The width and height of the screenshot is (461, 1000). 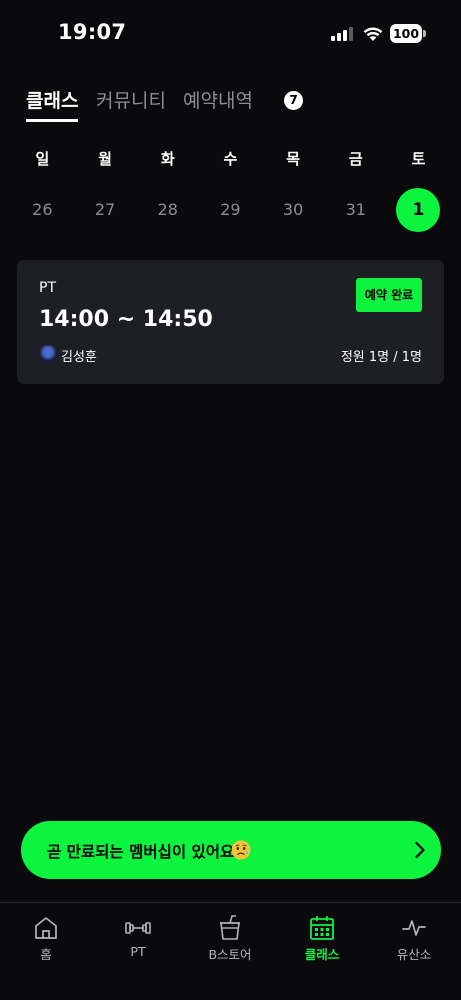 I want to click on date-number: 1, so click(x=418, y=209).